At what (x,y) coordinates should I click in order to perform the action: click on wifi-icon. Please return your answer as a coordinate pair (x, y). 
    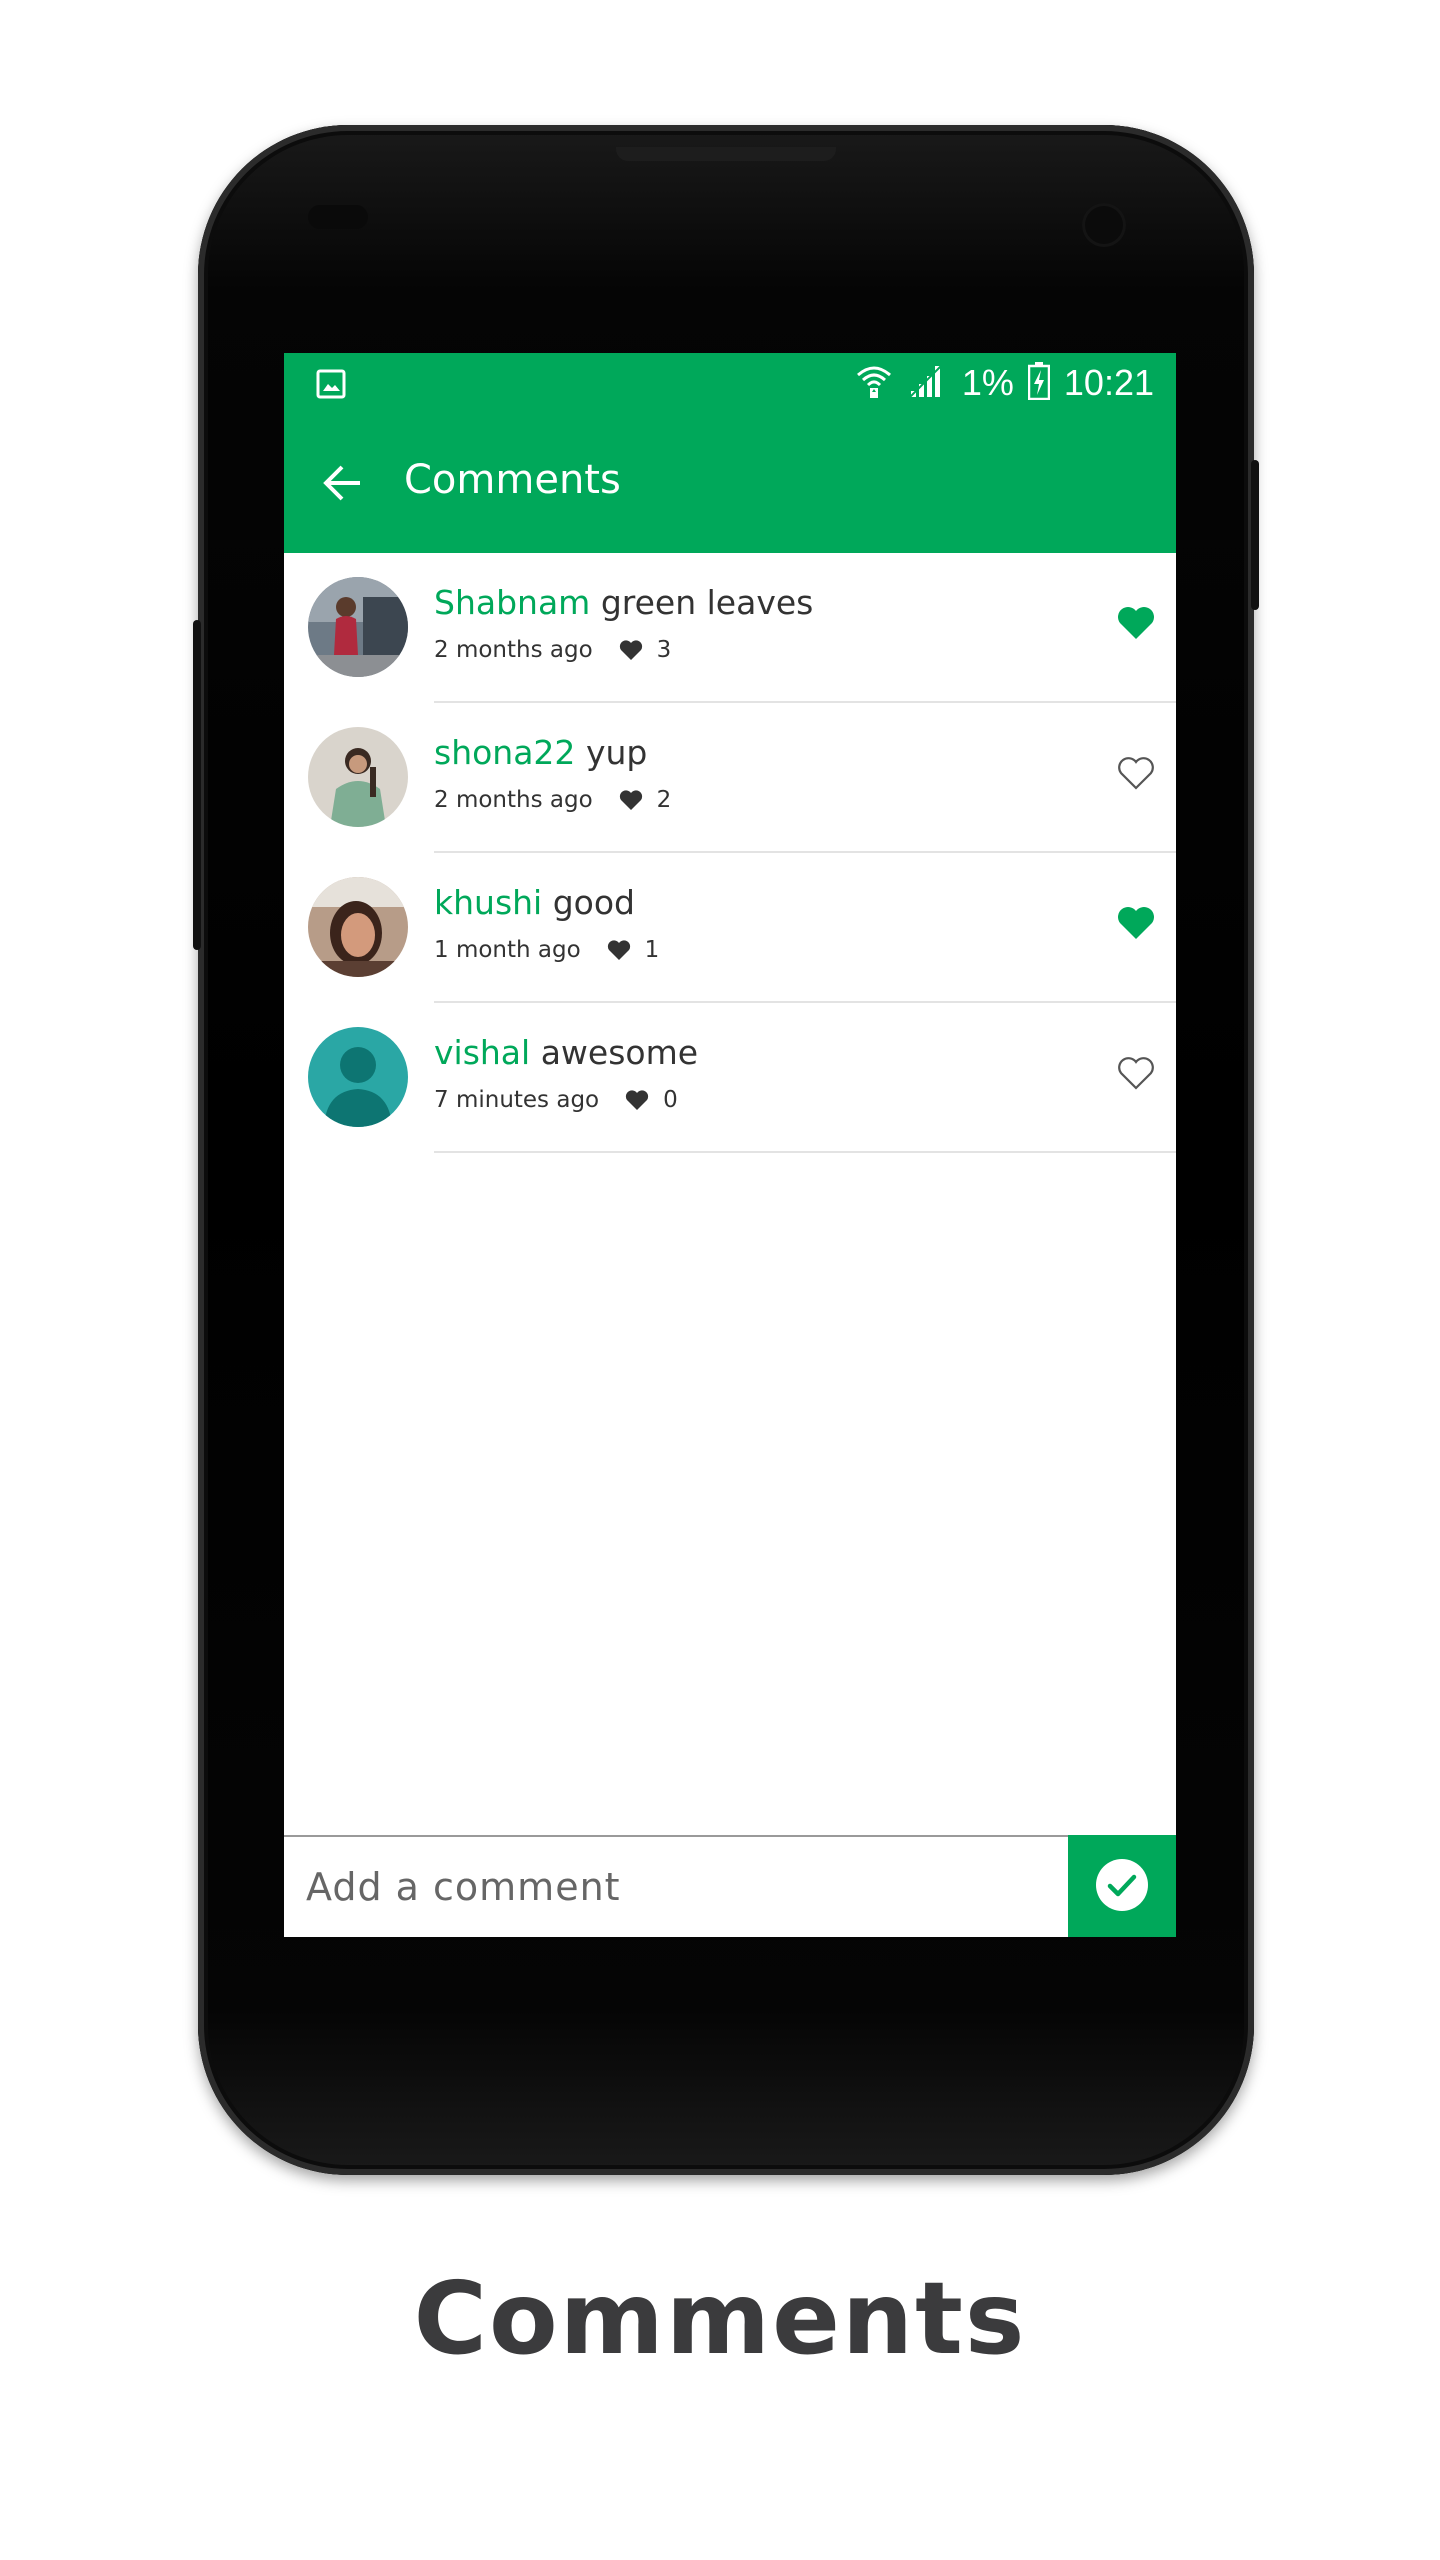
    Looking at the image, I should click on (874, 383).